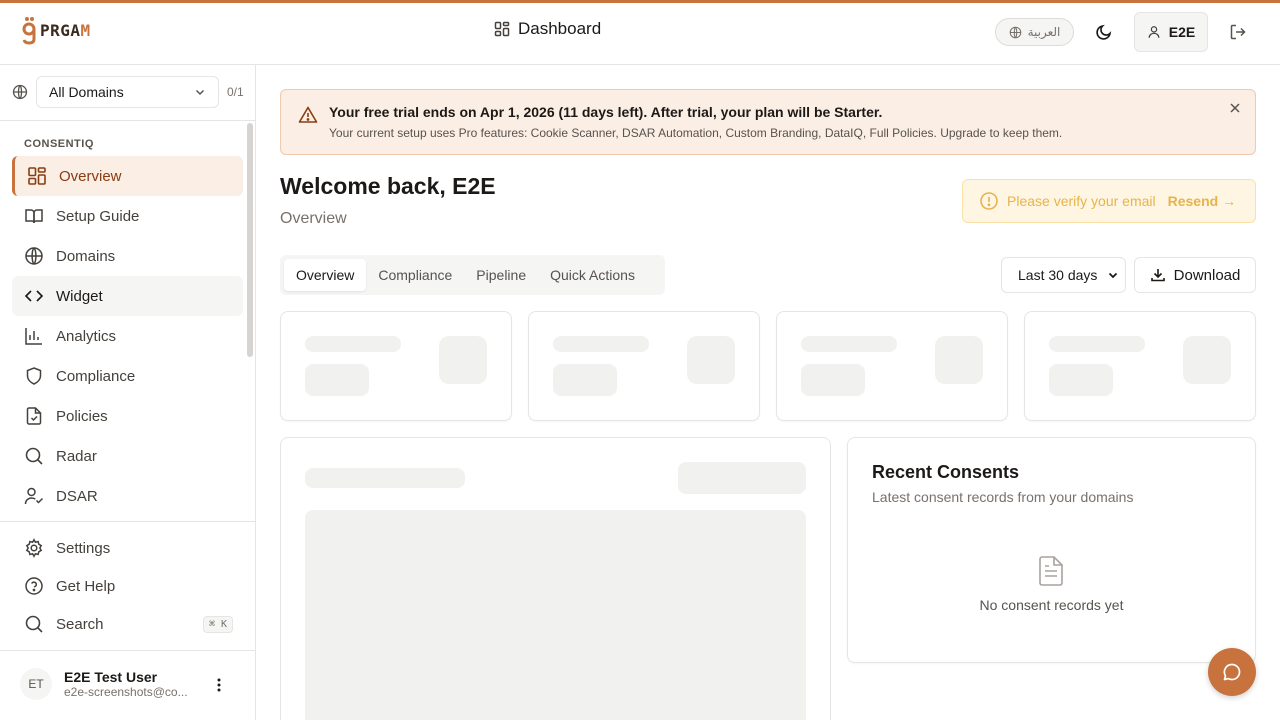  I want to click on sidebar-item-widget: Widget, so click(127, 296).